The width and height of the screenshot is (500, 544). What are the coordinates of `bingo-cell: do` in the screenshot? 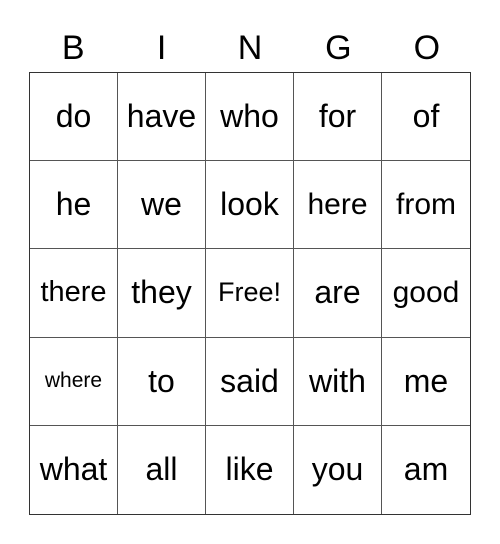 It's located at (74, 117).